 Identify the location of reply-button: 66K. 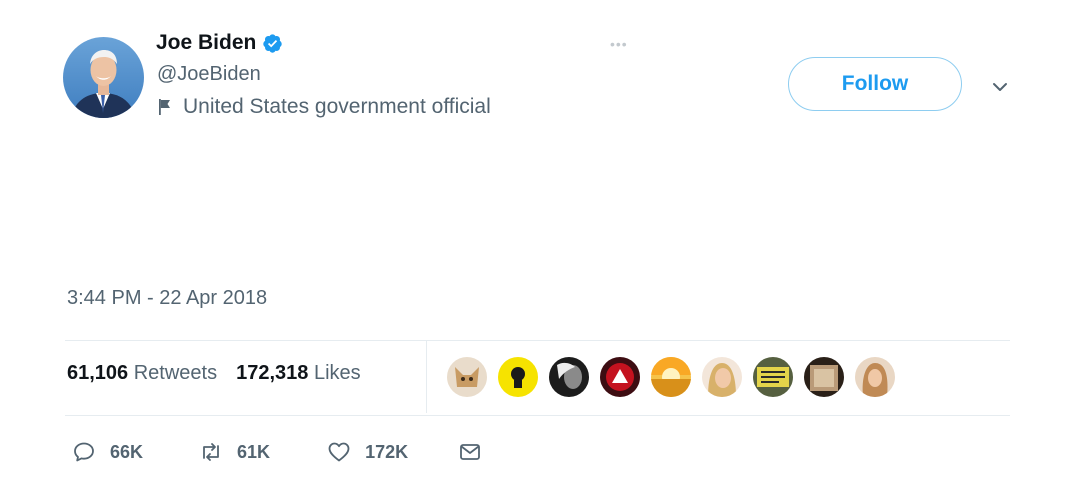
(107, 452).